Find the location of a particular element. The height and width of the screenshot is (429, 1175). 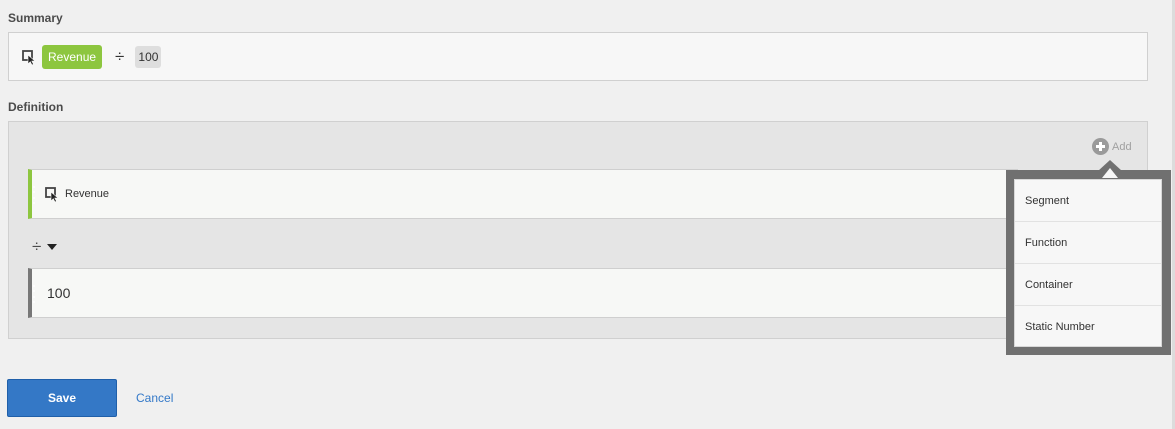

summary-heading: Summary is located at coordinates (35, 18).